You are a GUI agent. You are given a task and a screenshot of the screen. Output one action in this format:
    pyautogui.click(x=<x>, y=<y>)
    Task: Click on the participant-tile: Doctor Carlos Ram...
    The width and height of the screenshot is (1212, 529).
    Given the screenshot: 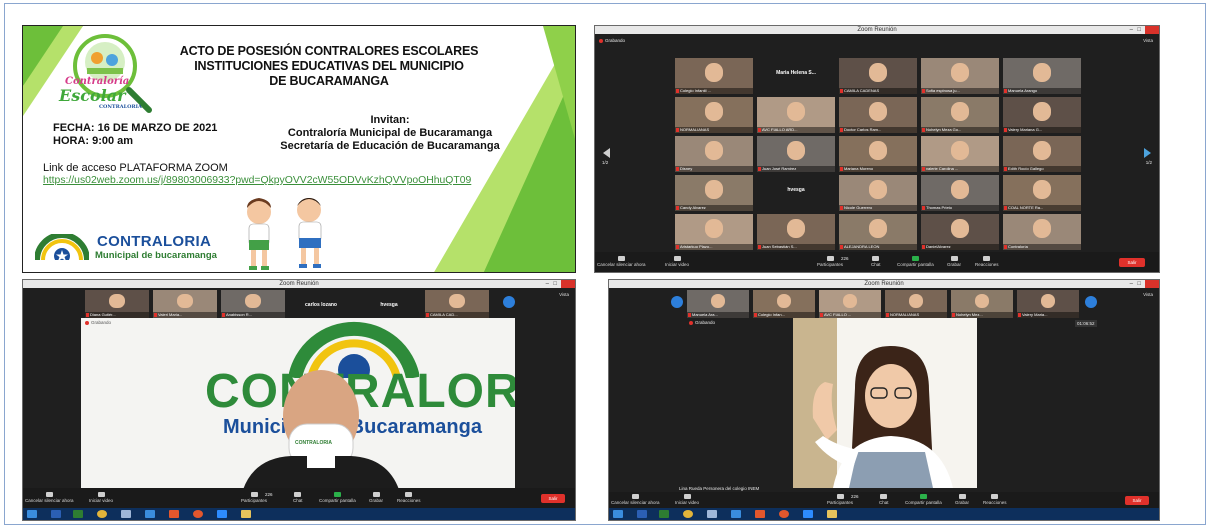 What is the action you would take?
    pyautogui.click(x=878, y=115)
    